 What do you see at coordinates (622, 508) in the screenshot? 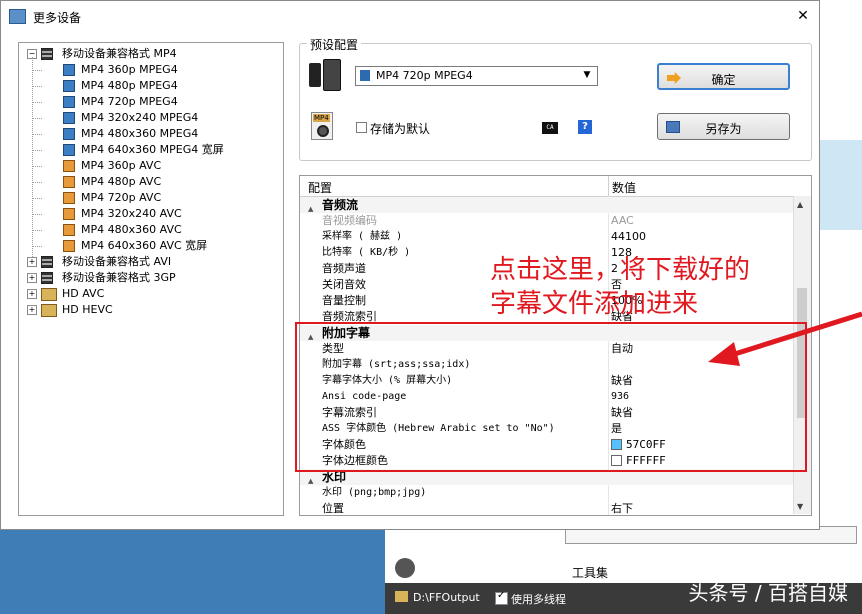
I see `grid-row-value: 右下` at bounding box center [622, 508].